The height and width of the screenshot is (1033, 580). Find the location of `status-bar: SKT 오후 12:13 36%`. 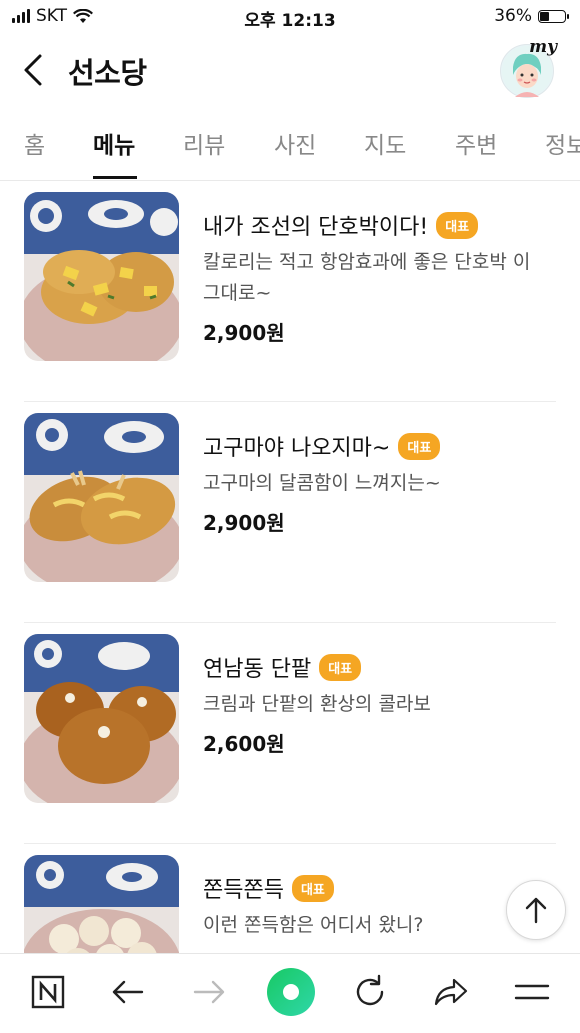

status-bar: SKT 오후 12:13 36% is located at coordinates (290, 17).